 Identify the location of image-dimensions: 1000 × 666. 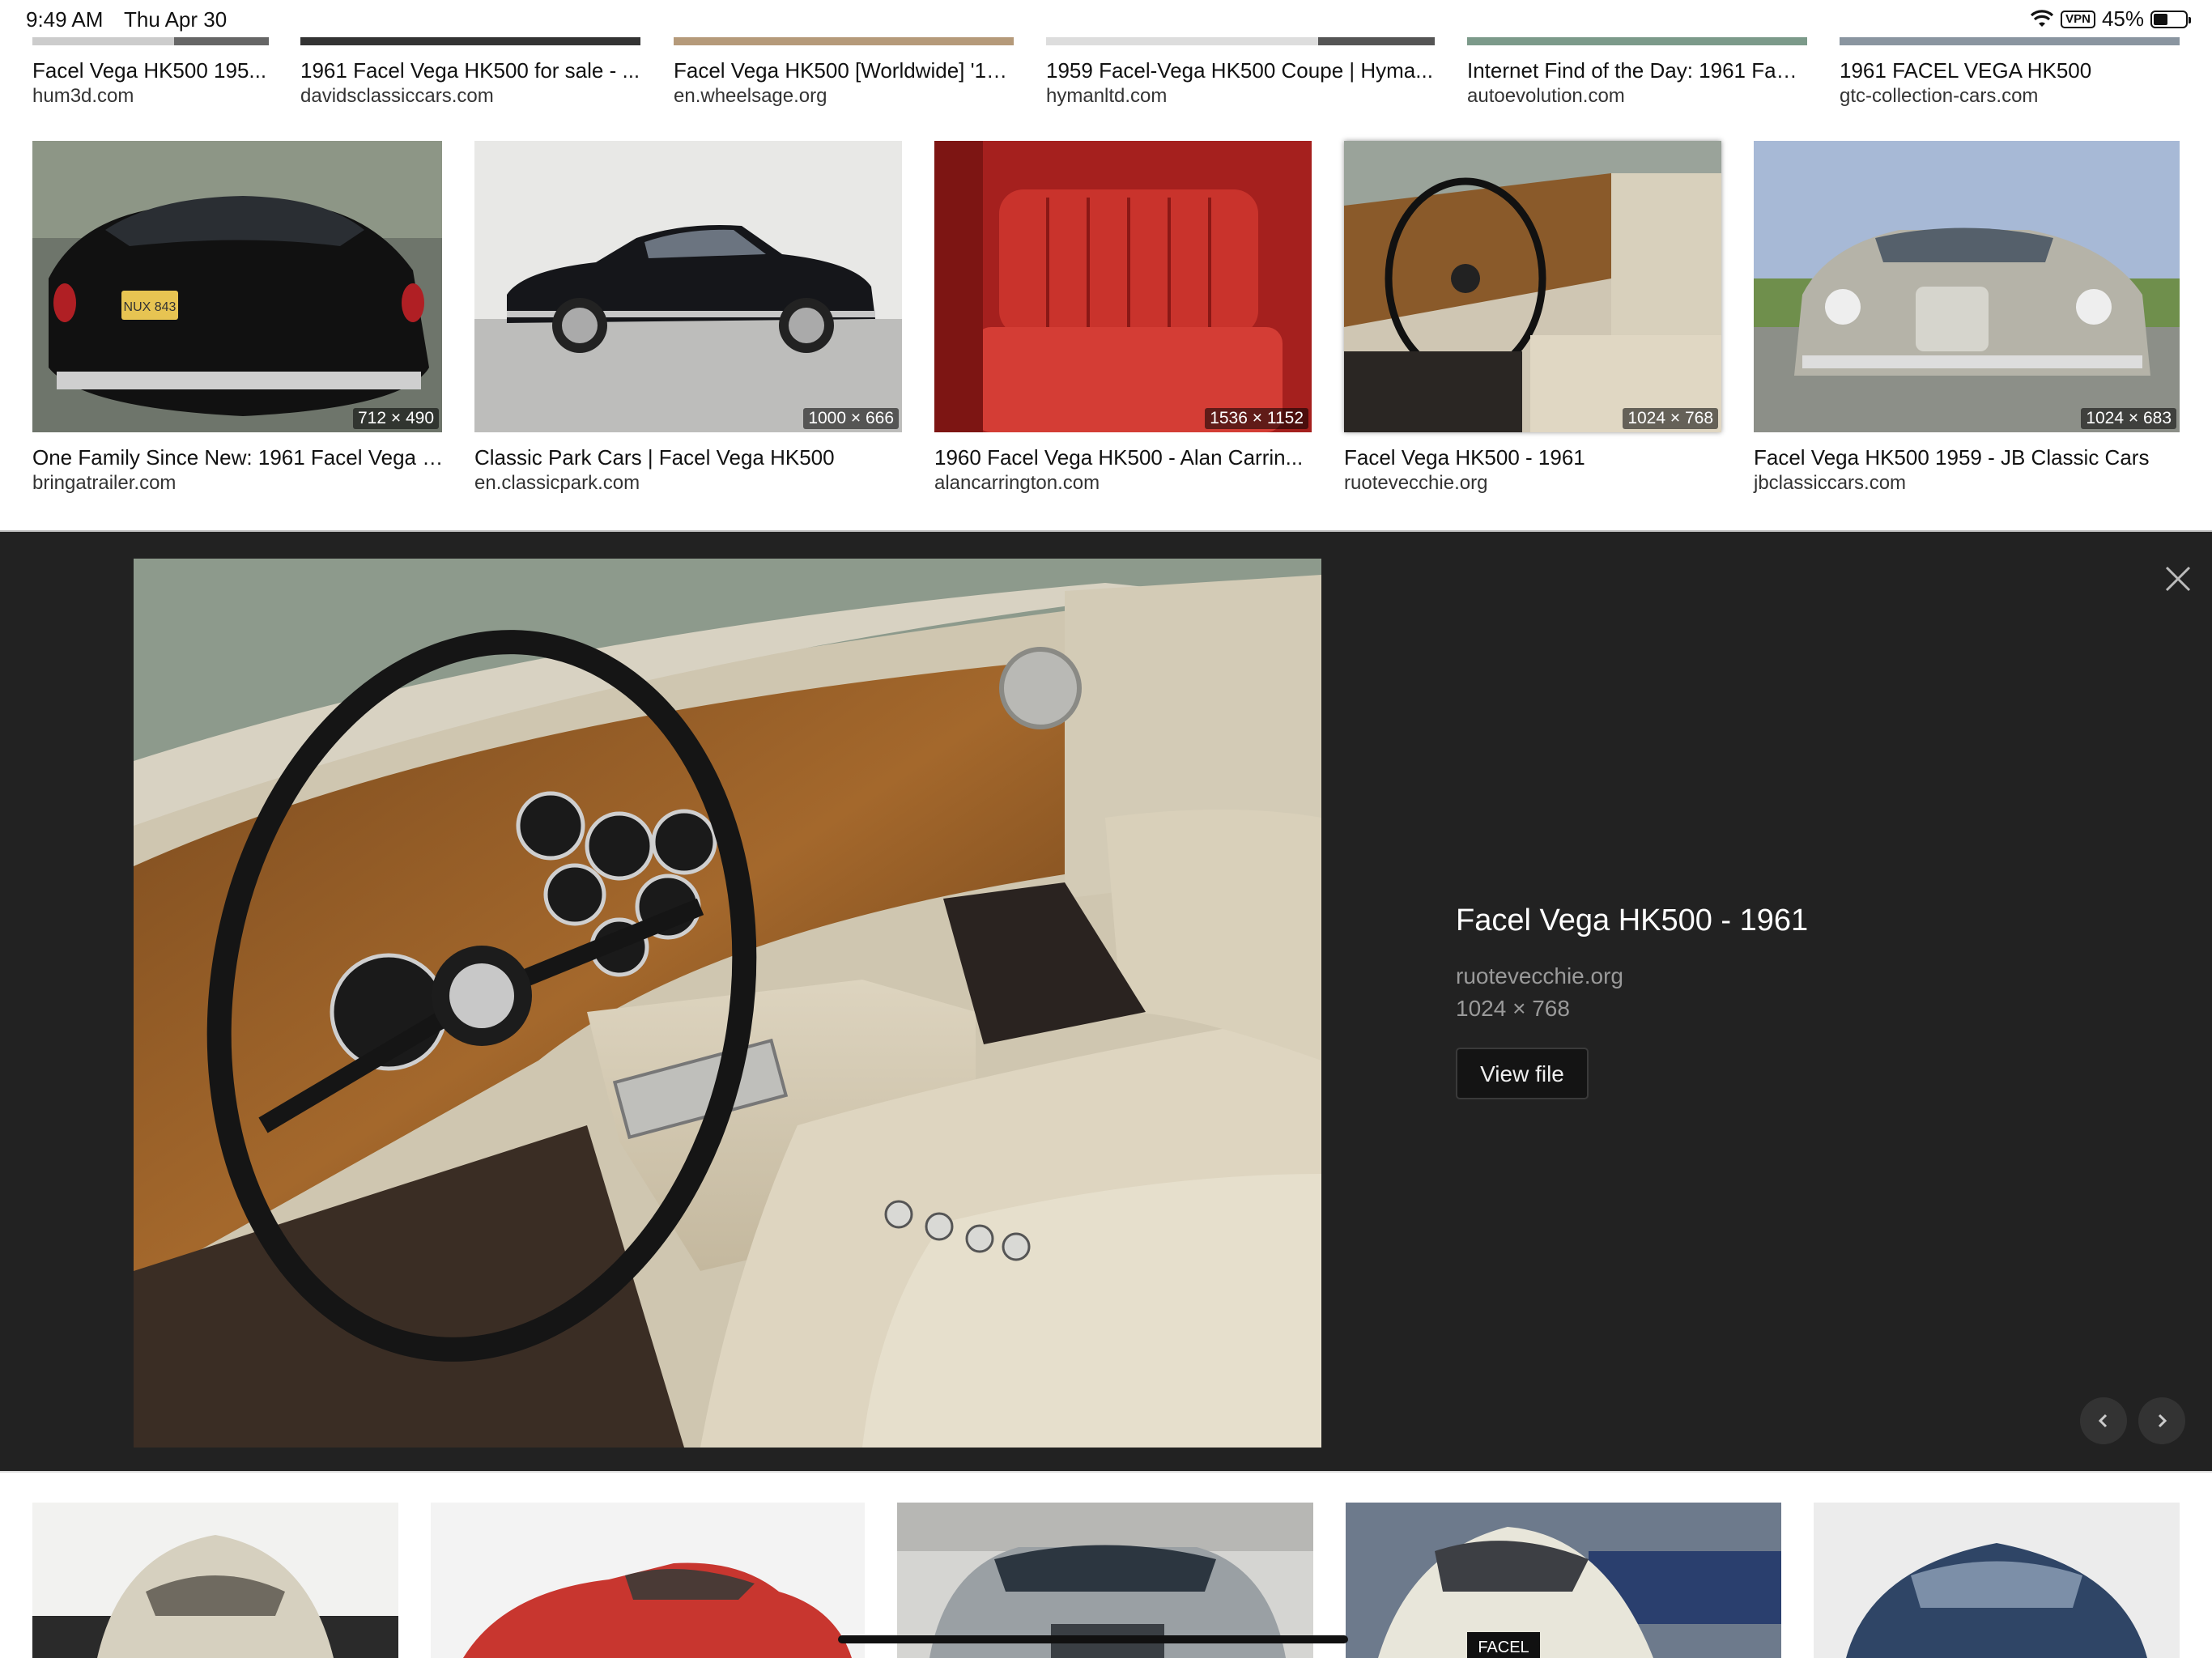
(851, 418).